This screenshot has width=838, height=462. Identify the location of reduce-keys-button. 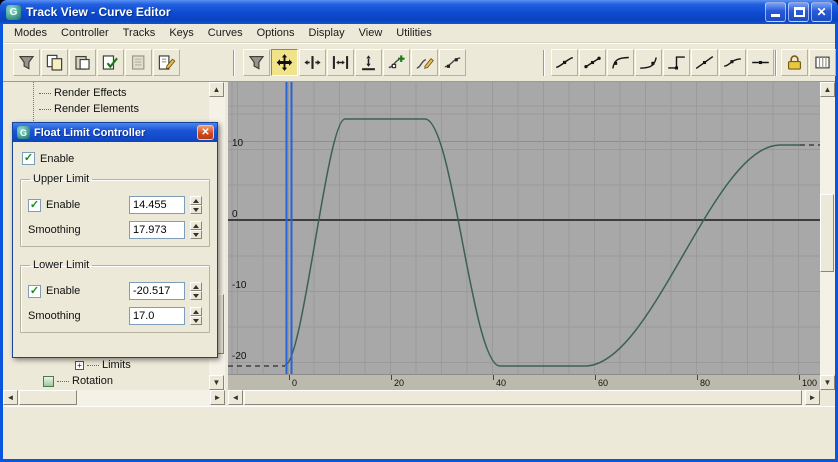
(452, 62).